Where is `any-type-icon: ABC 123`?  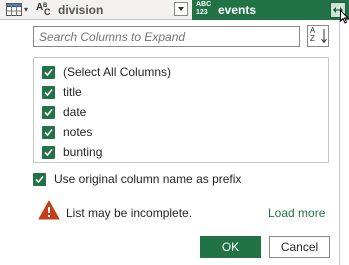 any-type-icon: ABC 123 is located at coordinates (203, 9).